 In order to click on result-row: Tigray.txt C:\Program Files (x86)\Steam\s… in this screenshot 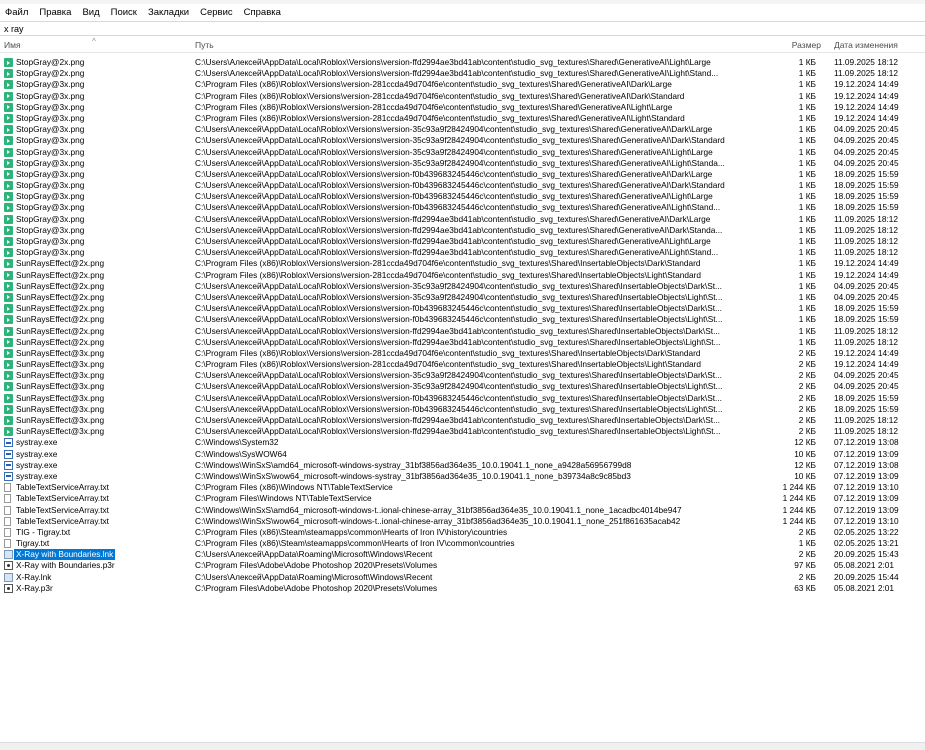, I will do `click(462, 543)`.